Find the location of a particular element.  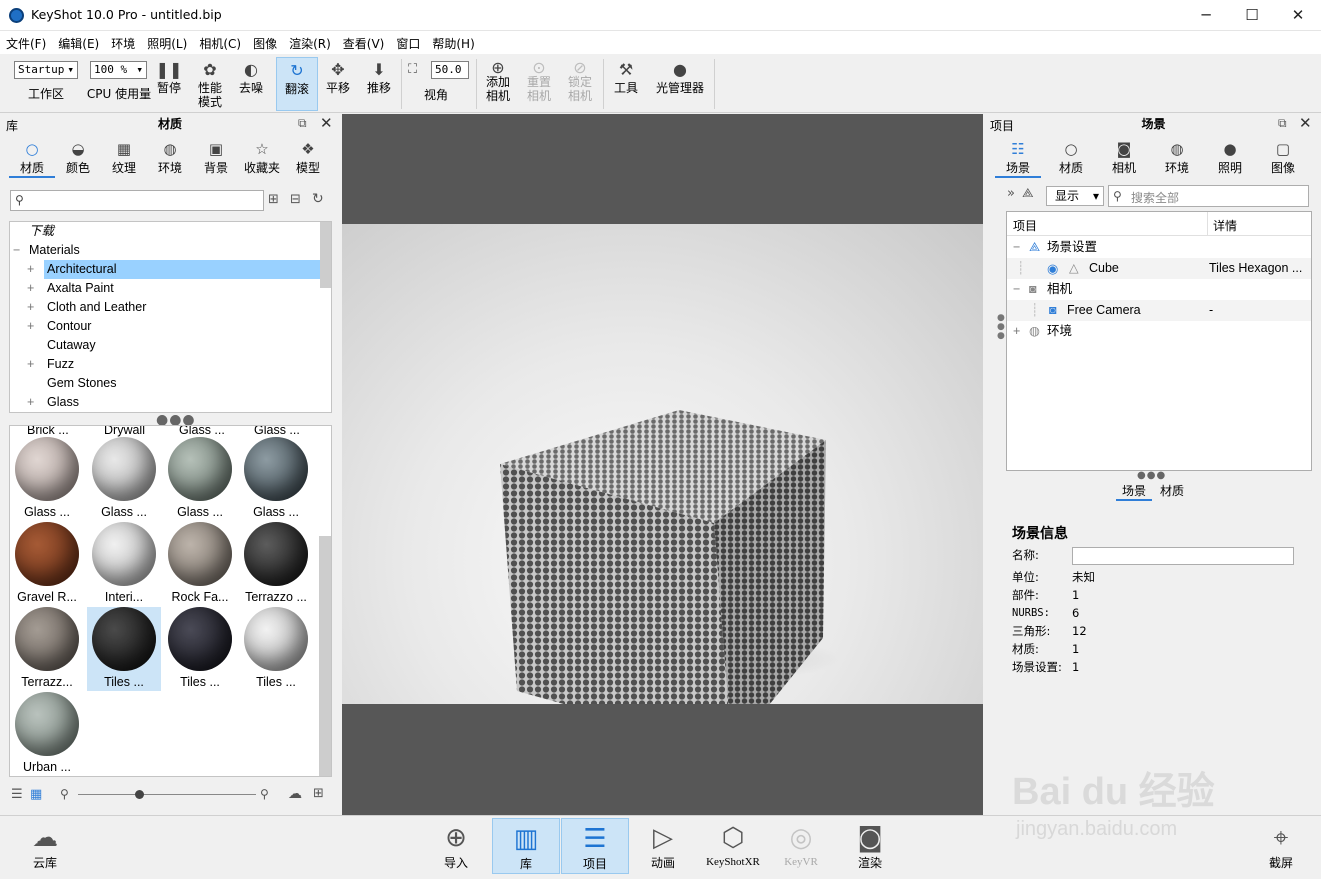

menu-environment: 环境 is located at coordinates (123, 41).